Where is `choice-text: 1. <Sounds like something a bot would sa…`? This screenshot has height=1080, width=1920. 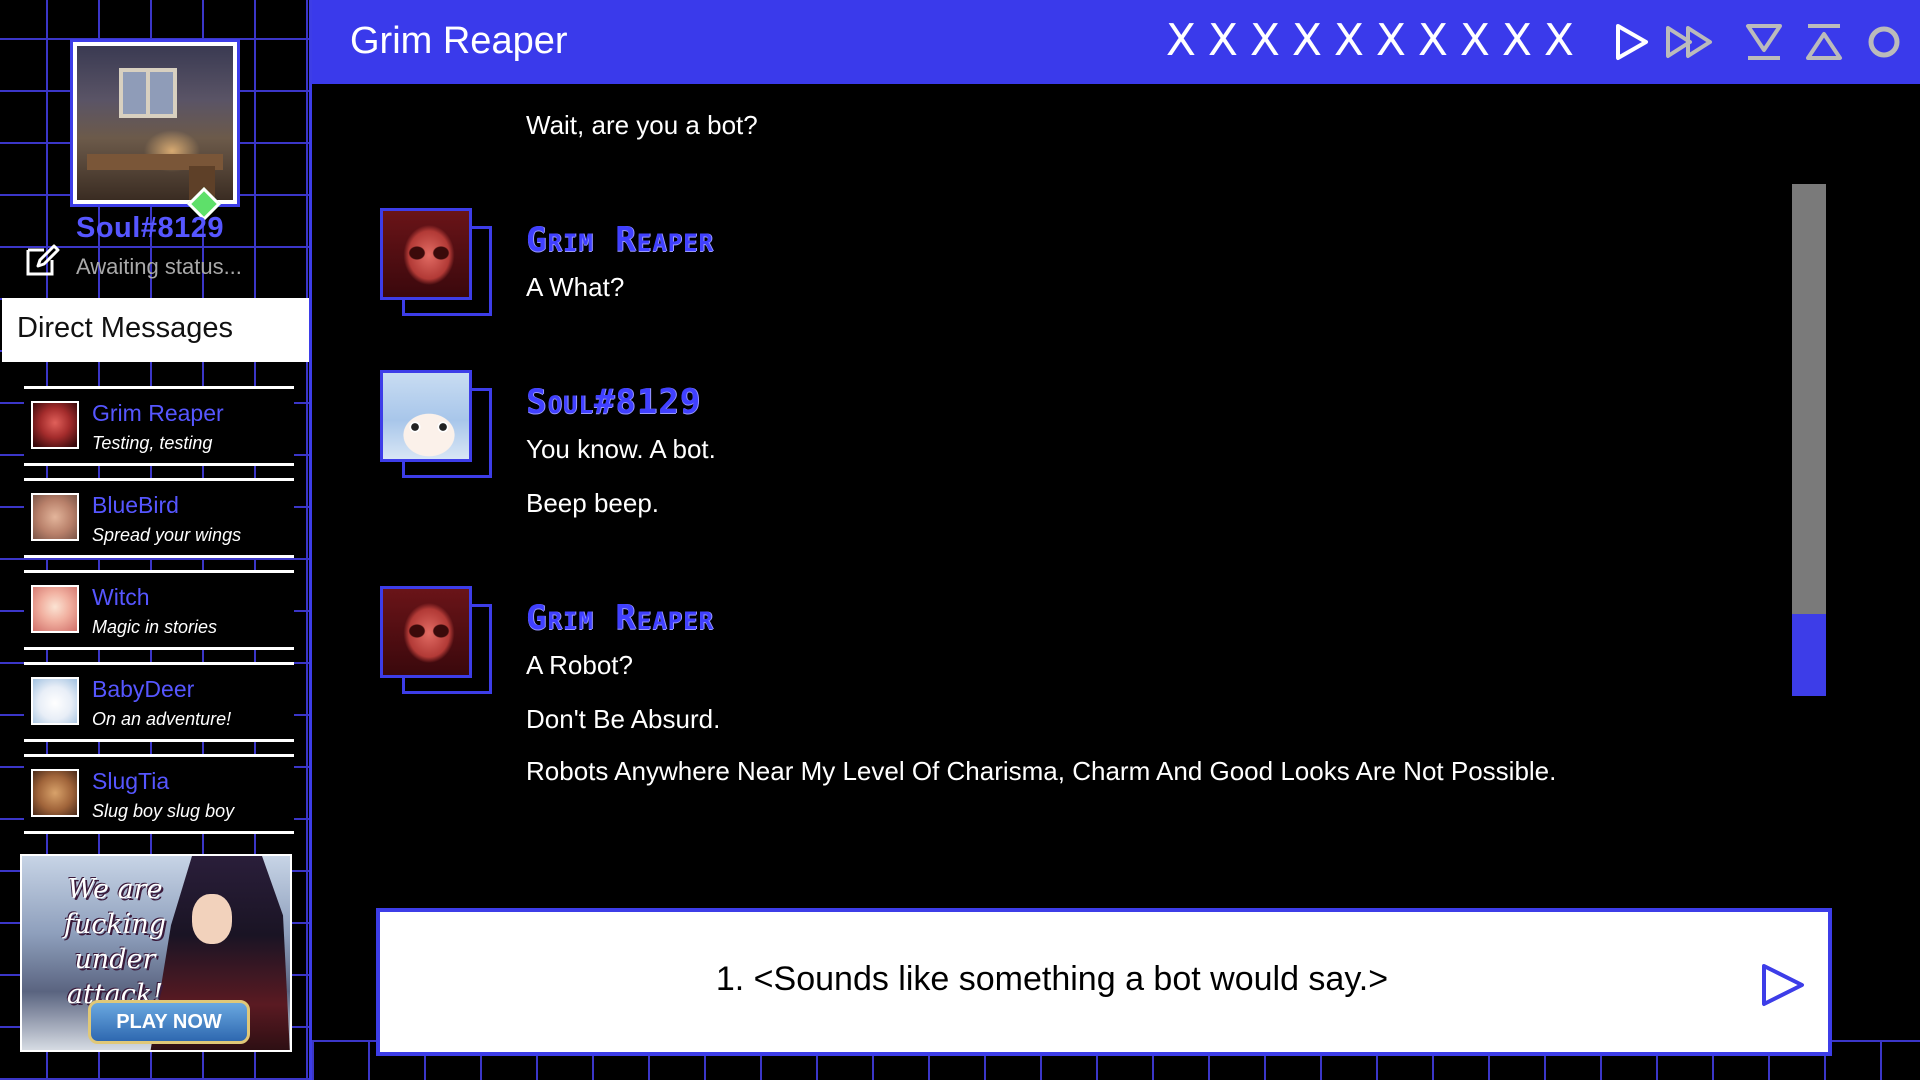 choice-text: 1. <Sounds like something a bot would sa… is located at coordinates (1052, 979).